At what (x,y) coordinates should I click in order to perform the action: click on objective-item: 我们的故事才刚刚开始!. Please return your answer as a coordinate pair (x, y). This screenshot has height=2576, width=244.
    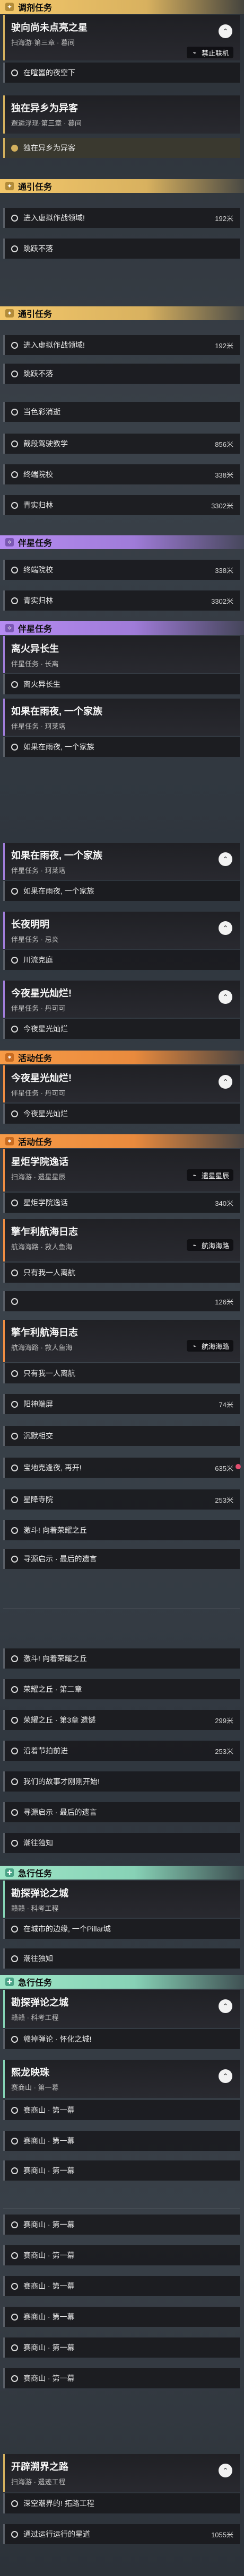
    Looking at the image, I should click on (122, 1781).